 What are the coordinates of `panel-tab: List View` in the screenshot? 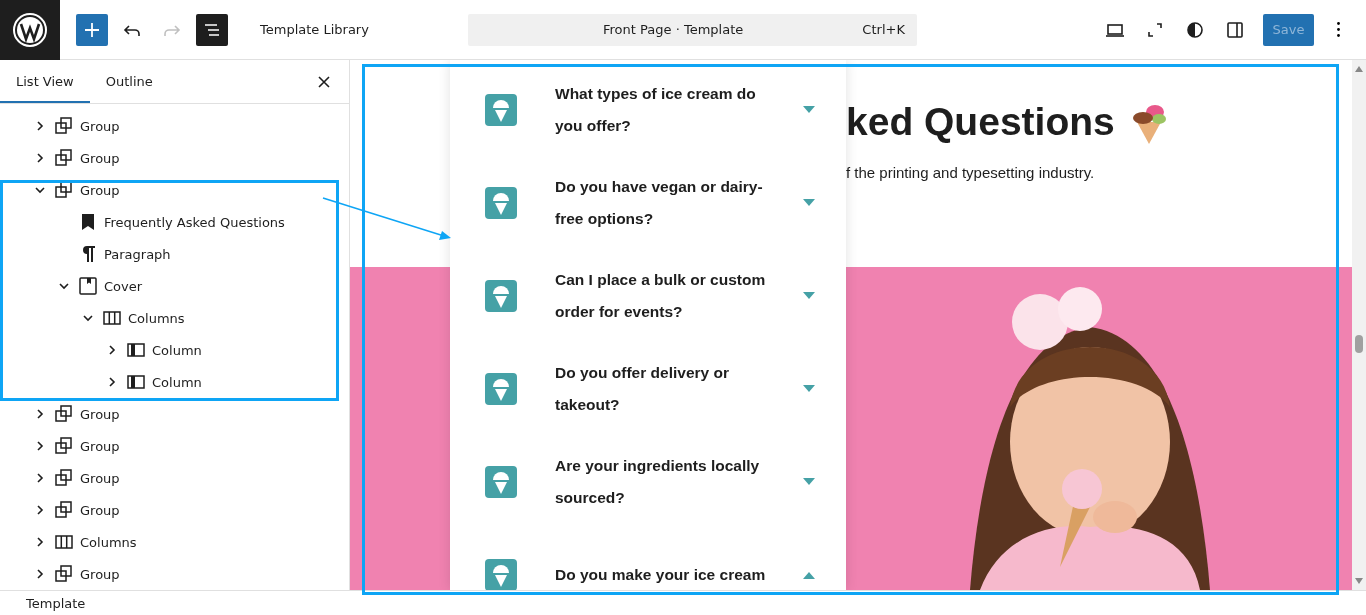 It's located at (45, 81).